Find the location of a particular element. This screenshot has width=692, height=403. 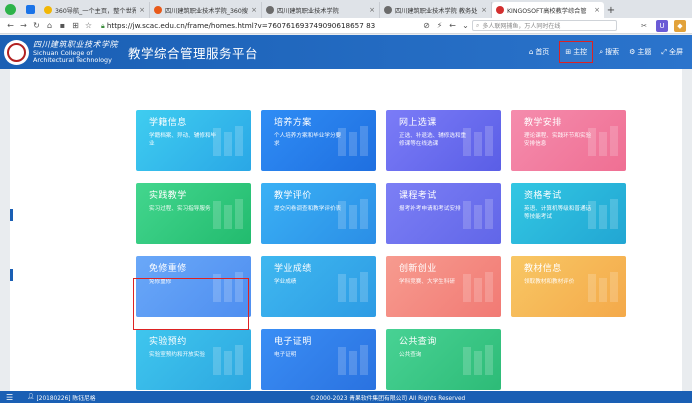

tile-description: 学籍档案、异动、辅修和毕业 is located at coordinates (183, 140).